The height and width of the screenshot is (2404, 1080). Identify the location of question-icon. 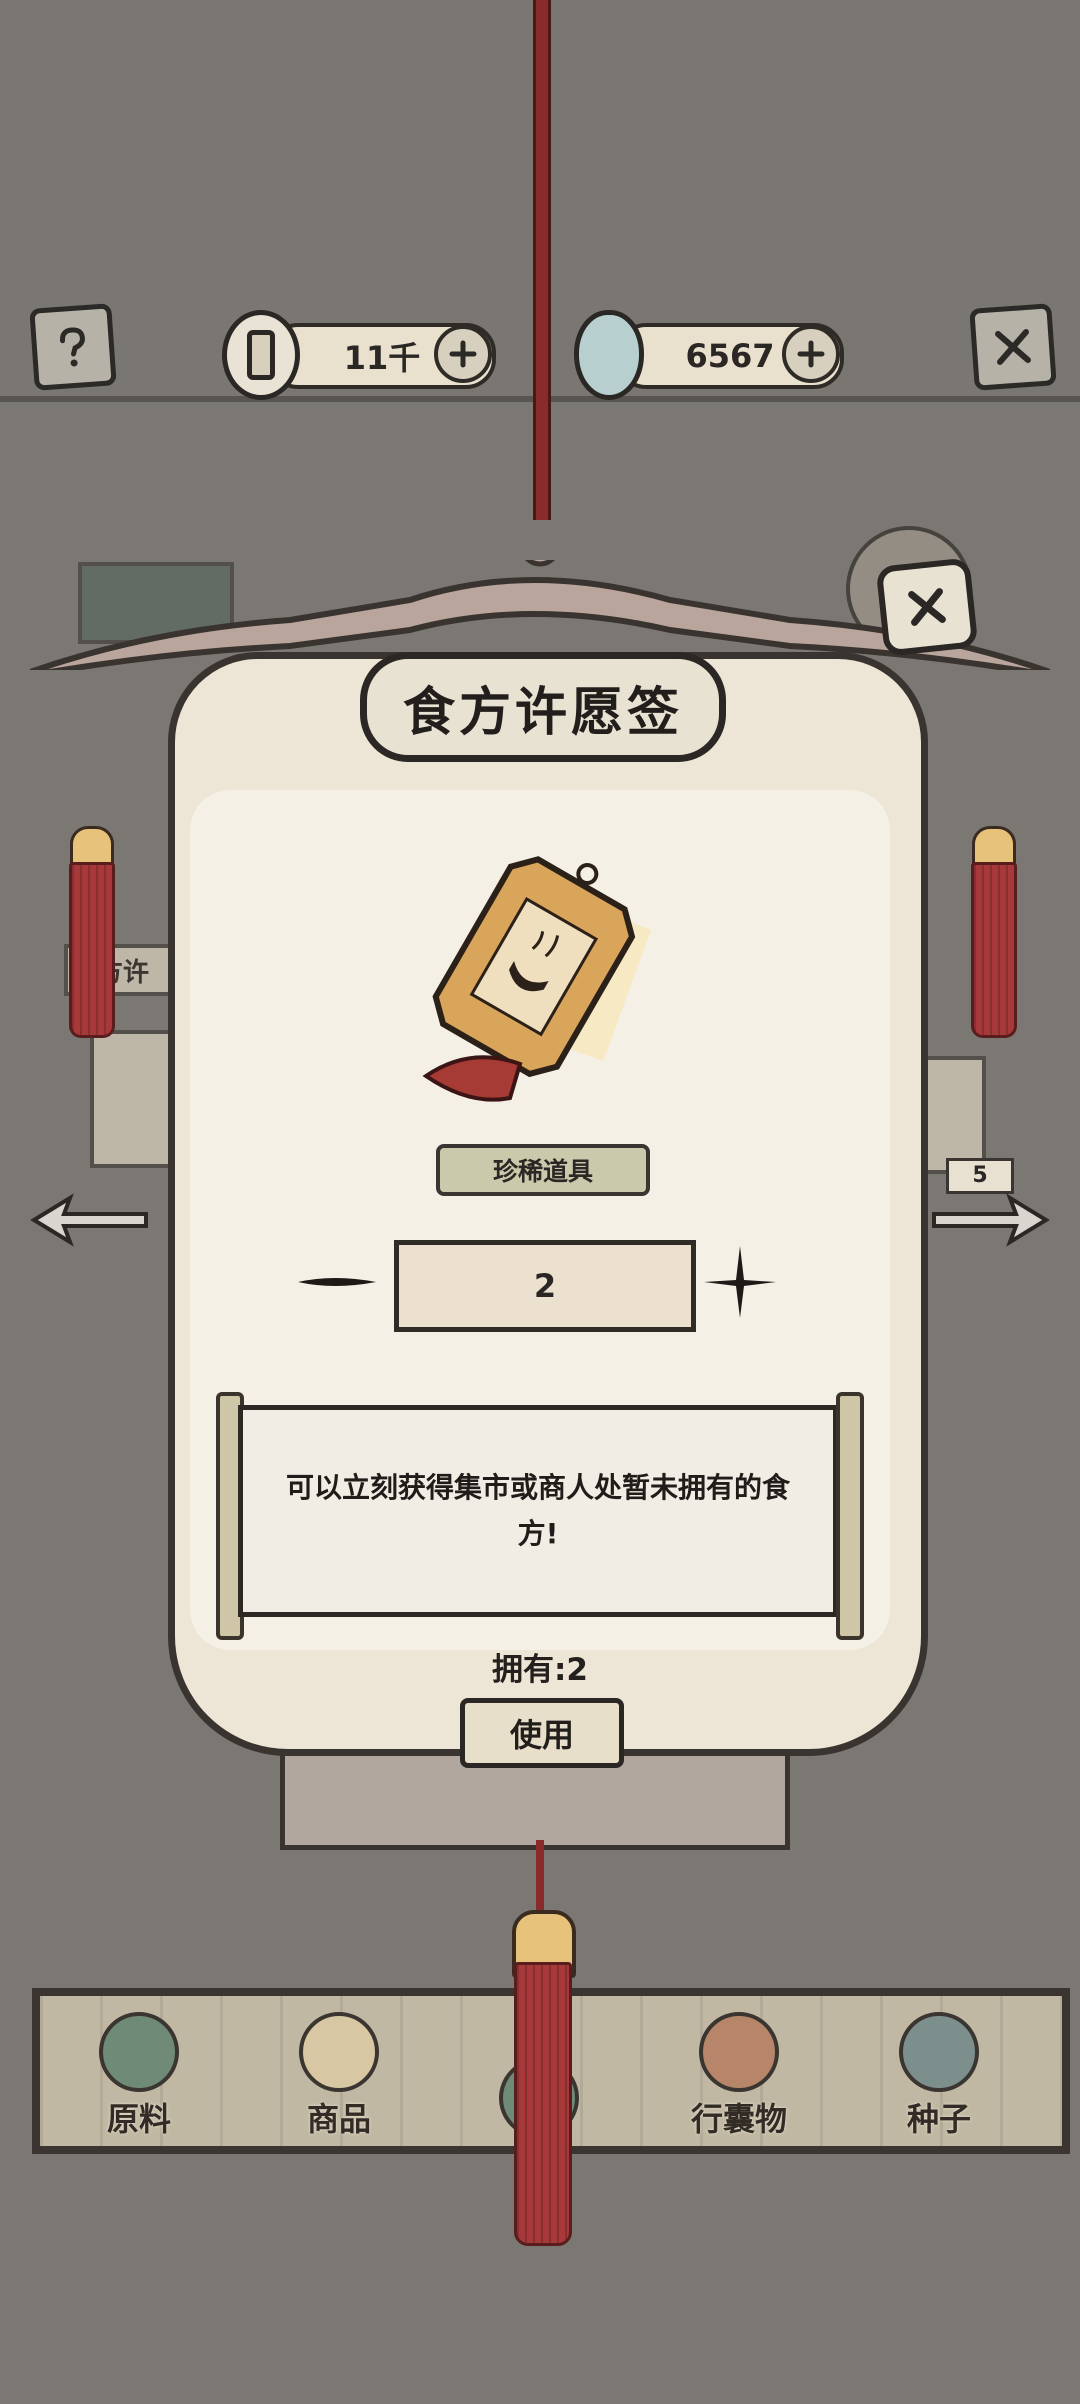
(72, 347).